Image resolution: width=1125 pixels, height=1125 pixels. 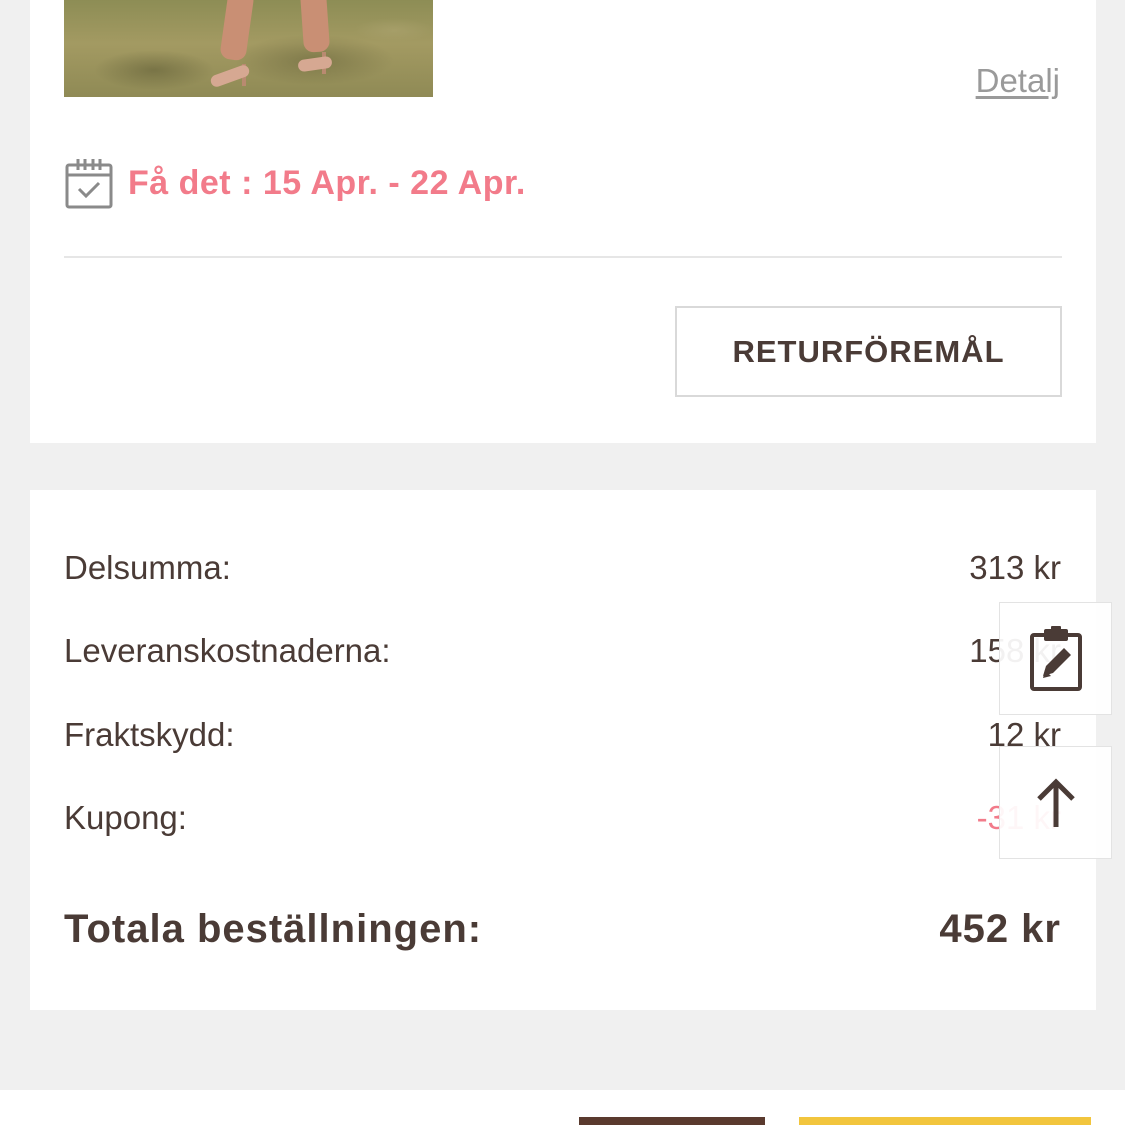 What do you see at coordinates (562, 735) in the screenshot?
I see `summary-row-shipping-protection: Fraktskydd: 12 kr` at bounding box center [562, 735].